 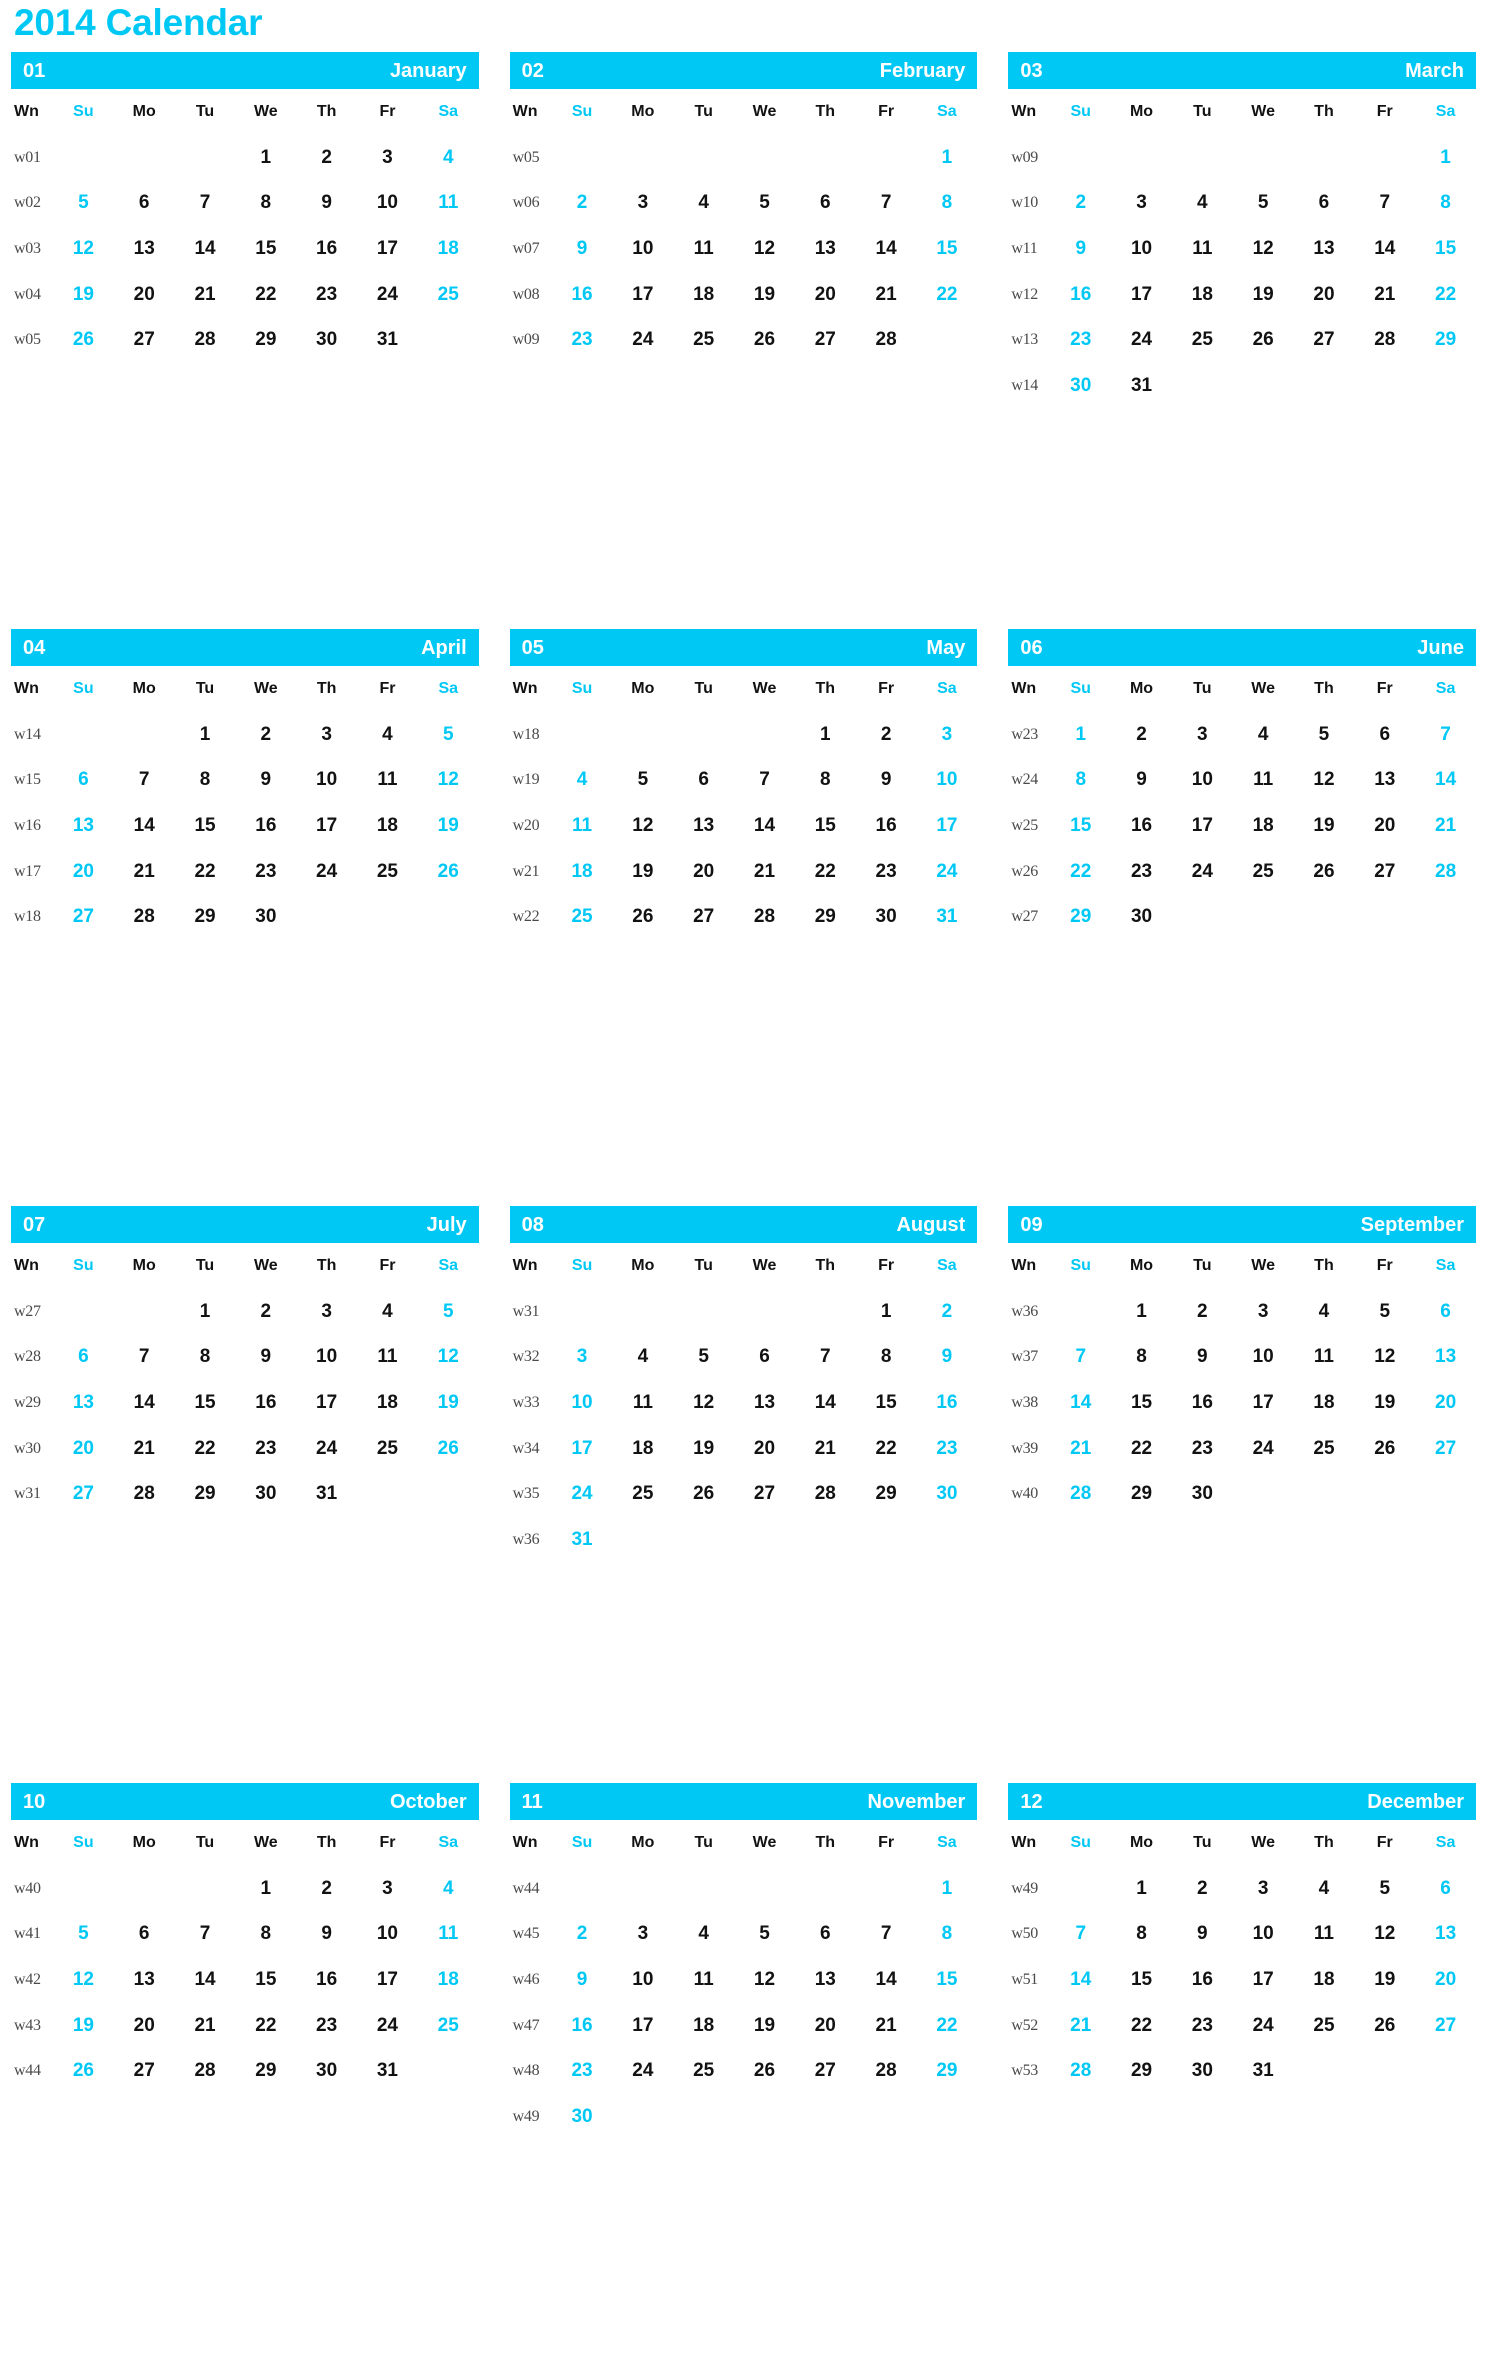 What do you see at coordinates (582, 340) in the screenshot?
I see `day-cell: 23` at bounding box center [582, 340].